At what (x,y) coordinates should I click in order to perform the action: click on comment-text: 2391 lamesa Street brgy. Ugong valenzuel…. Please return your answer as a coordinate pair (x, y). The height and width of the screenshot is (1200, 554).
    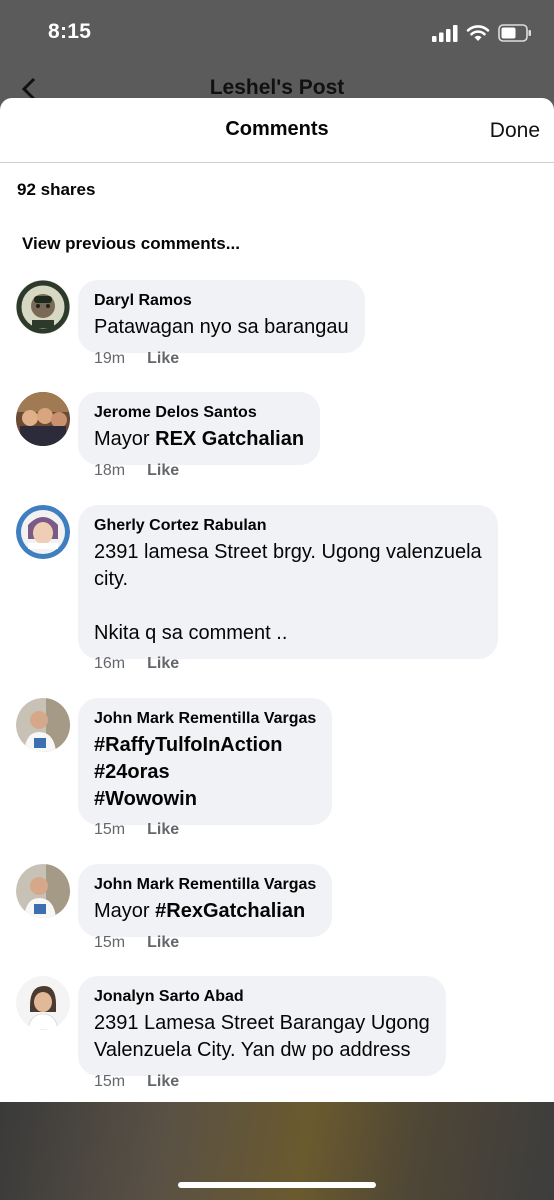
    Looking at the image, I should click on (288, 592).